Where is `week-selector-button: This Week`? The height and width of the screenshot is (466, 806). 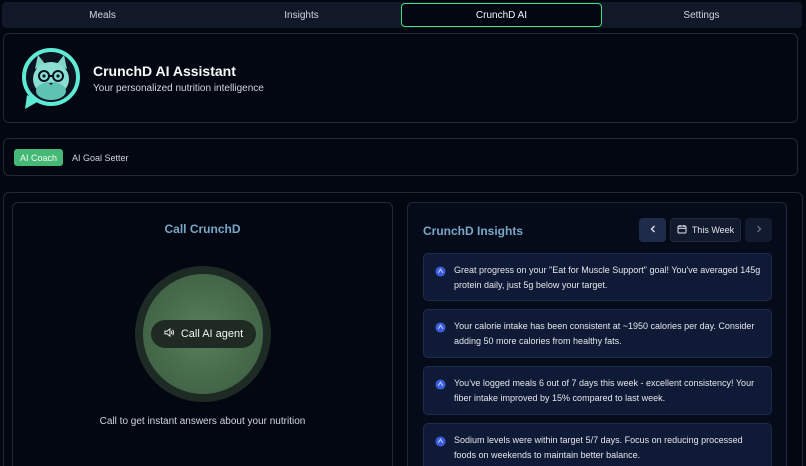 week-selector-button: This Week is located at coordinates (705, 230).